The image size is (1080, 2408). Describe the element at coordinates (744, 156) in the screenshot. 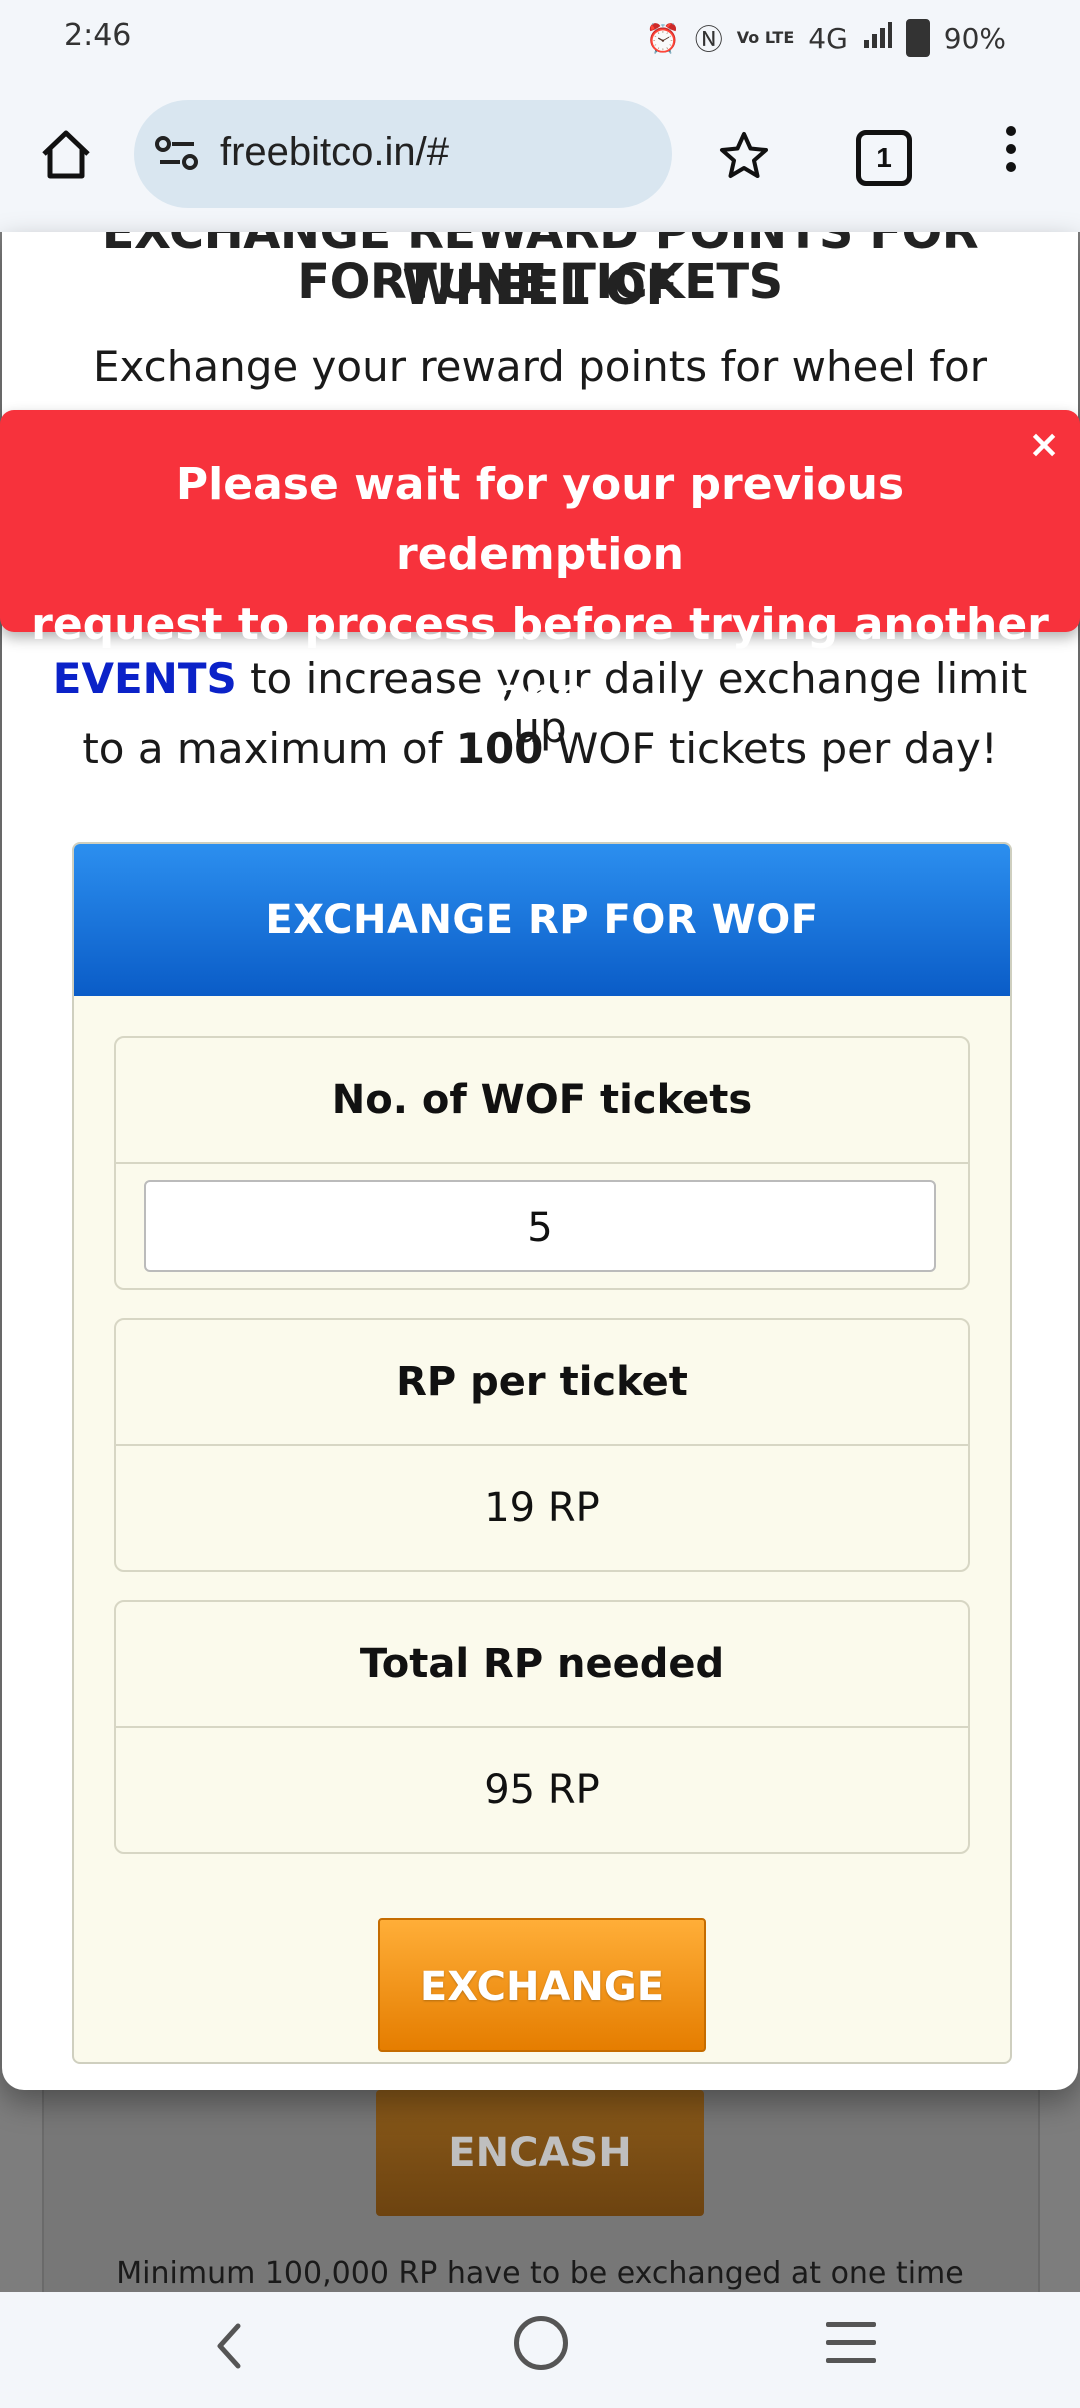

I see `bookmark-star-icon` at that location.